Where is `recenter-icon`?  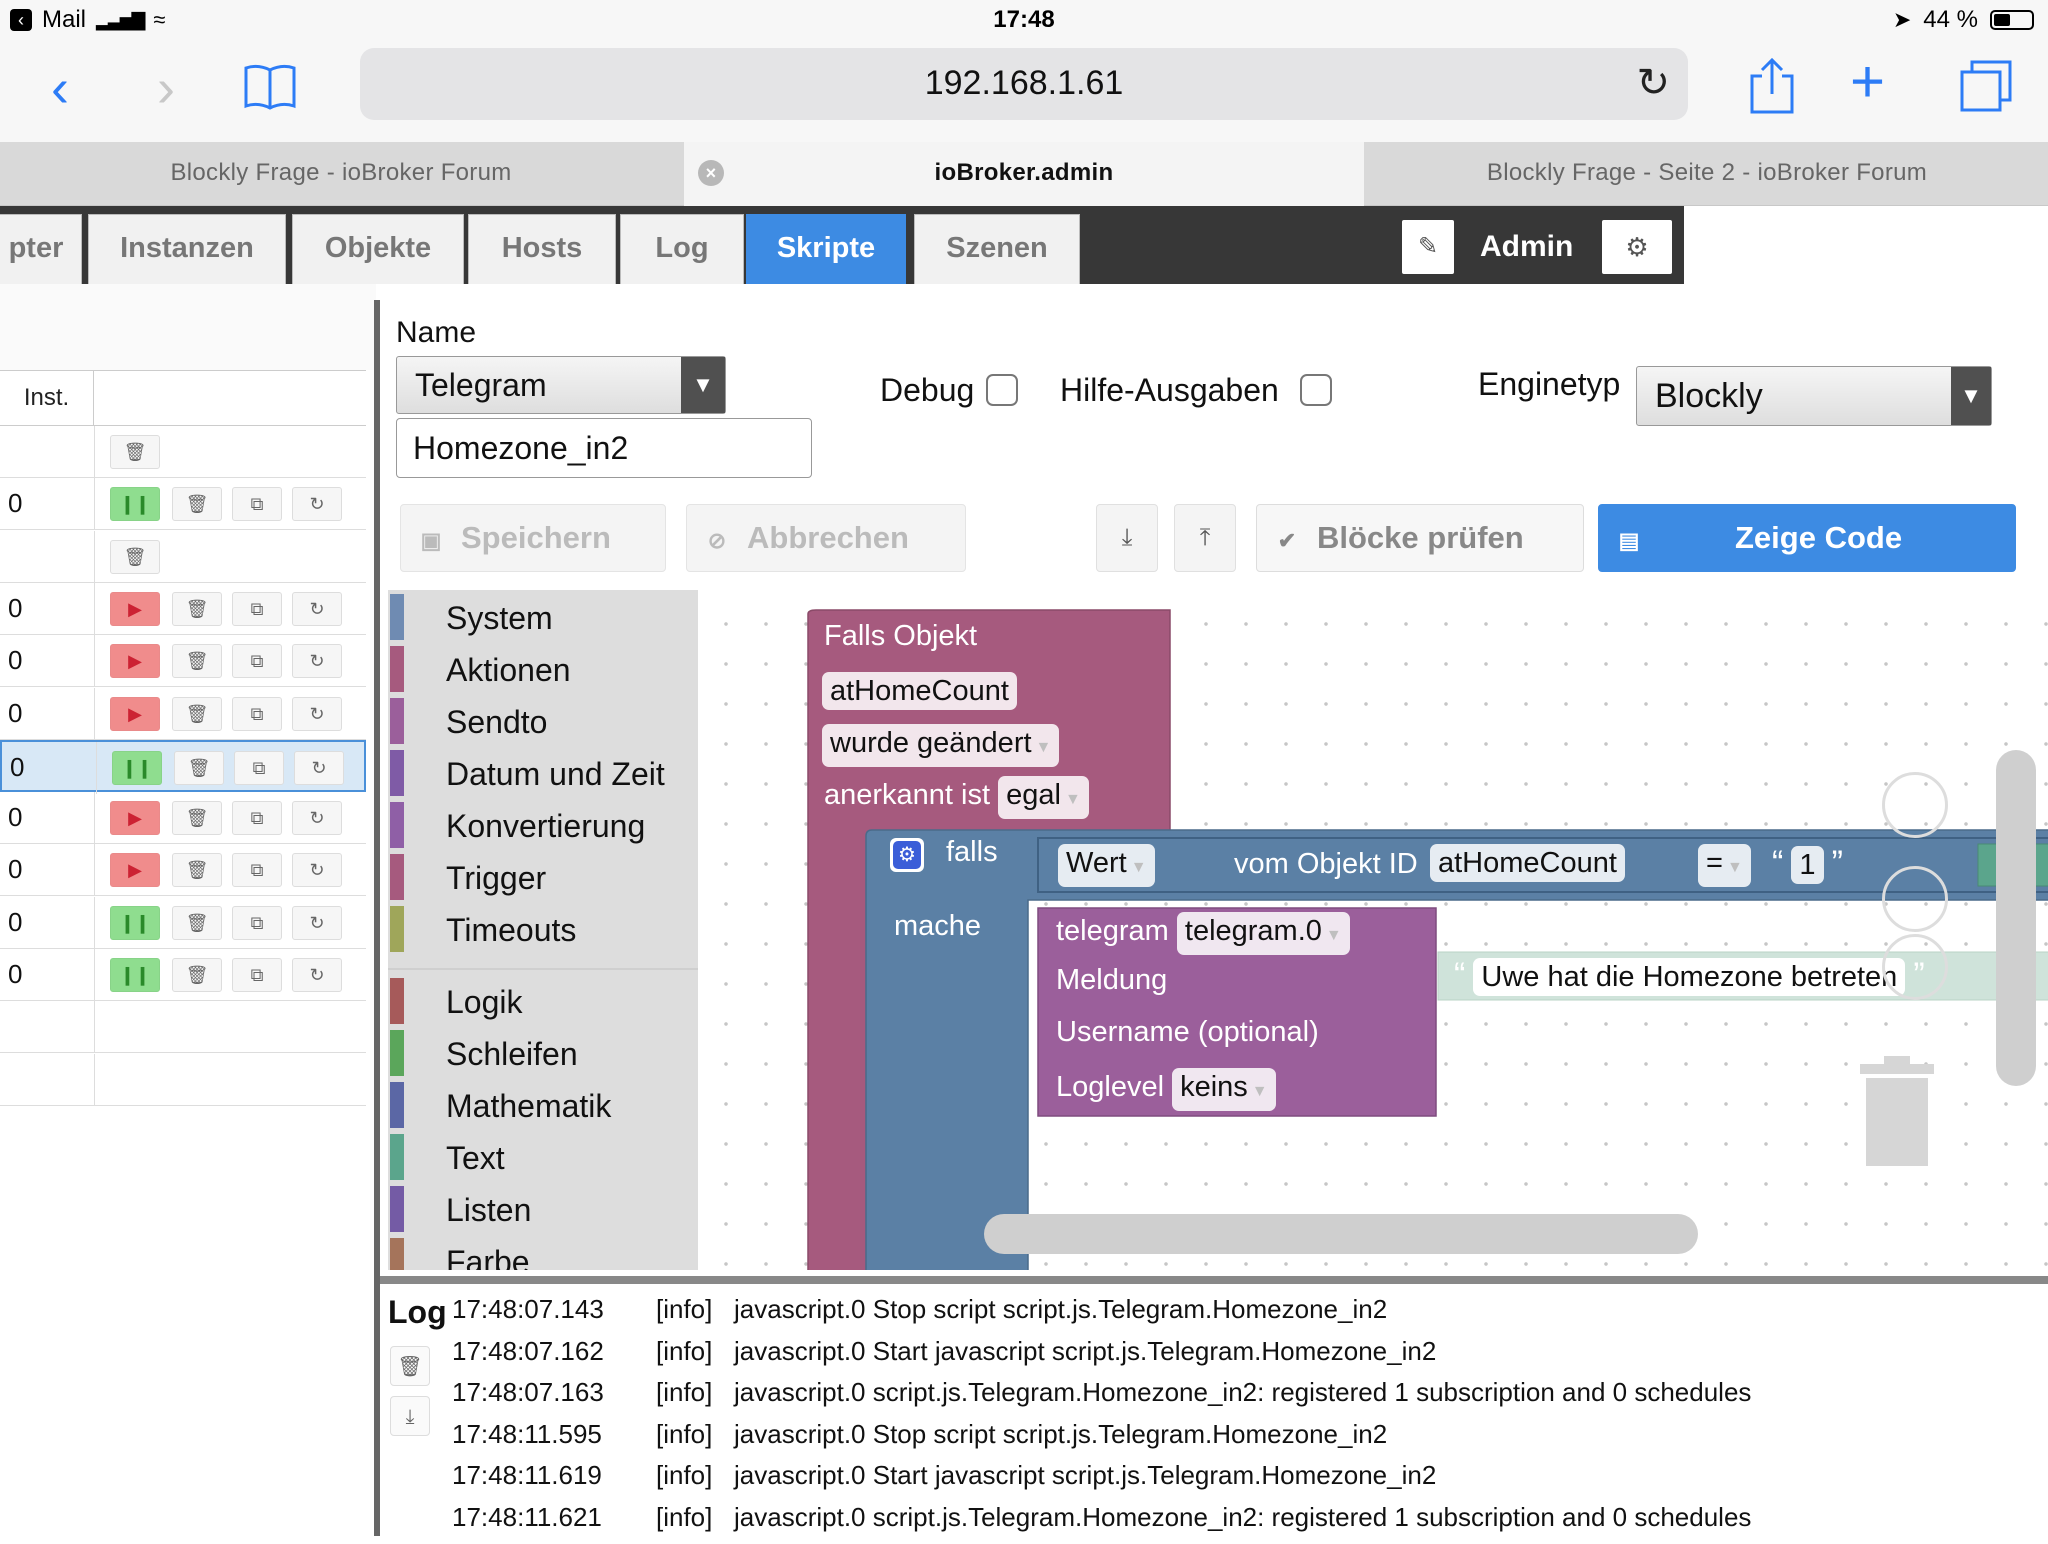
recenter-icon is located at coordinates (1915, 805).